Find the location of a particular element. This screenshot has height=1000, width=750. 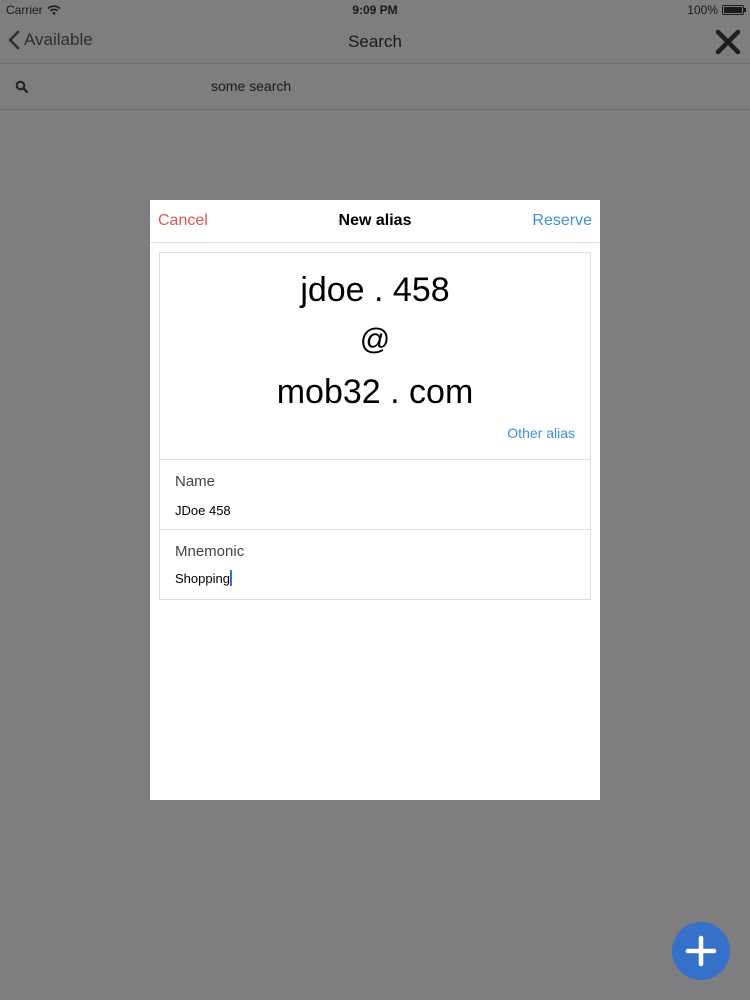

search-bar: some search is located at coordinates (375, 87).